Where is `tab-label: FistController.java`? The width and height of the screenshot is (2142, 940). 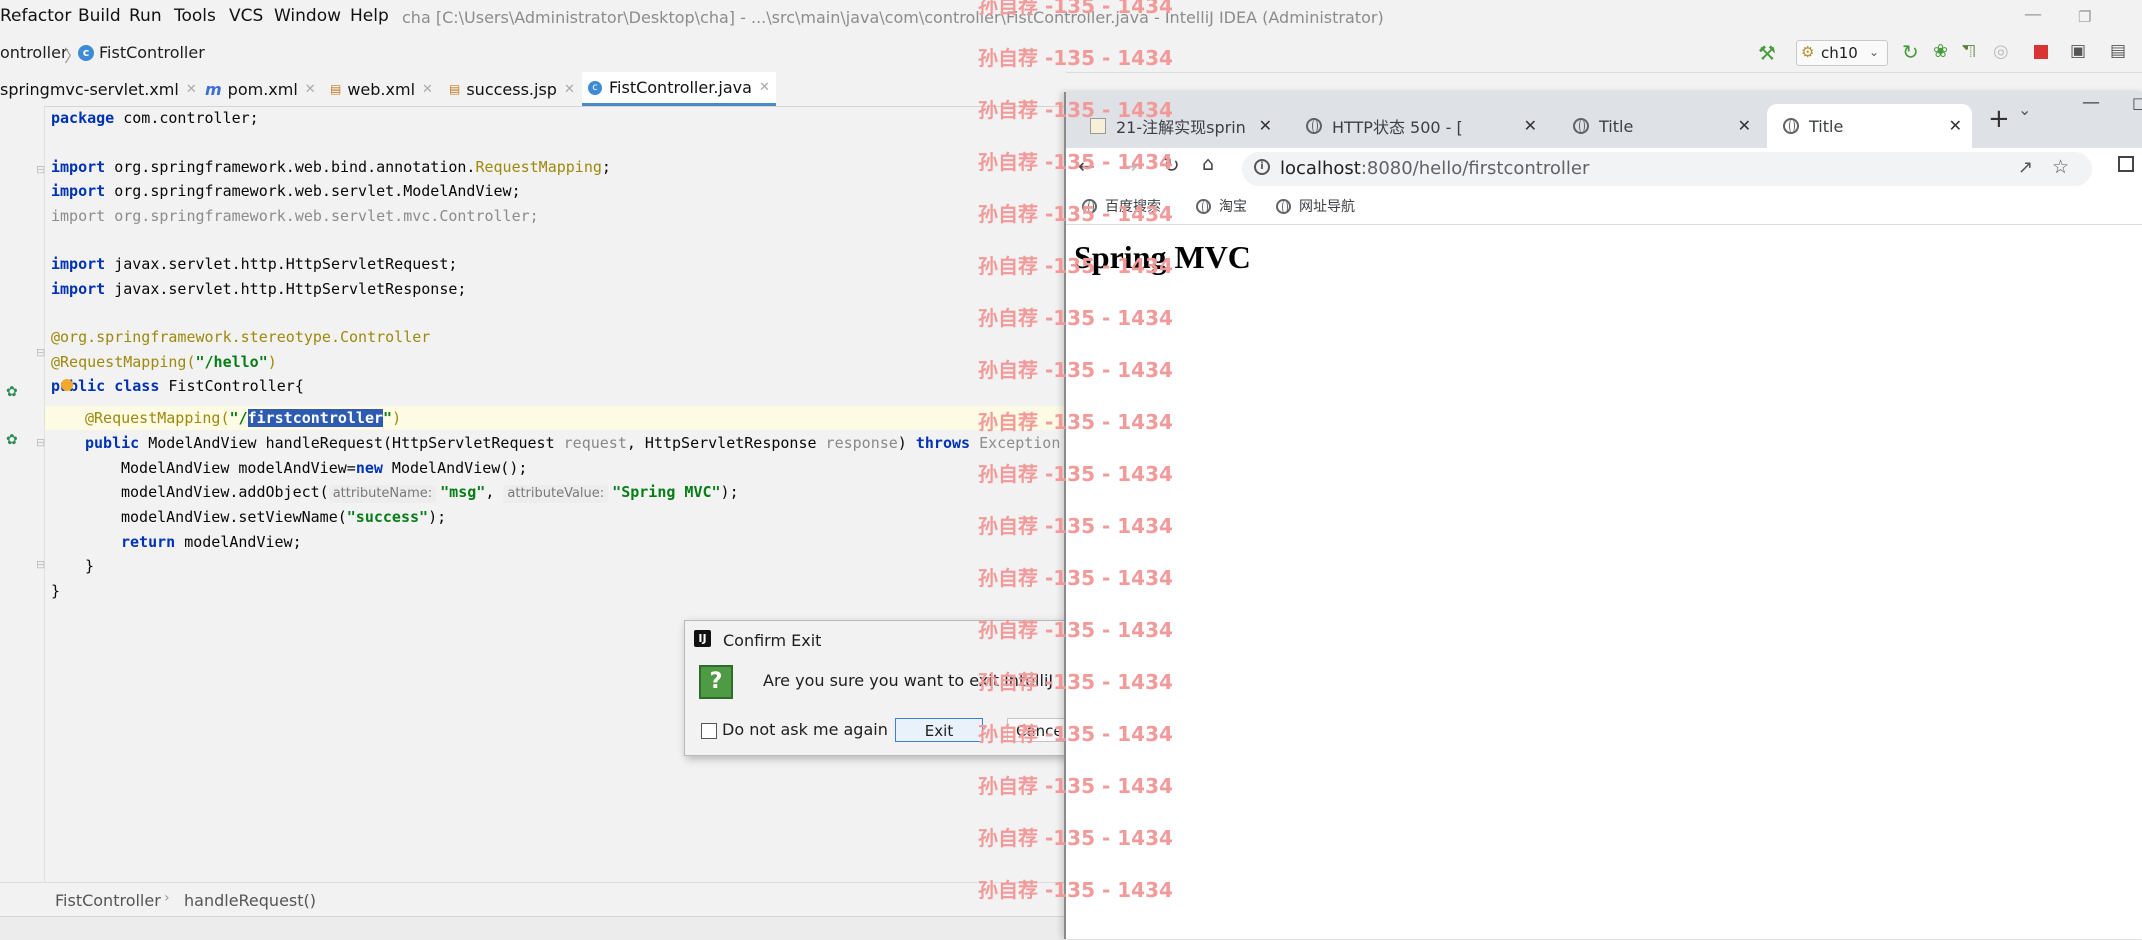
tab-label: FistController.java is located at coordinates (680, 87).